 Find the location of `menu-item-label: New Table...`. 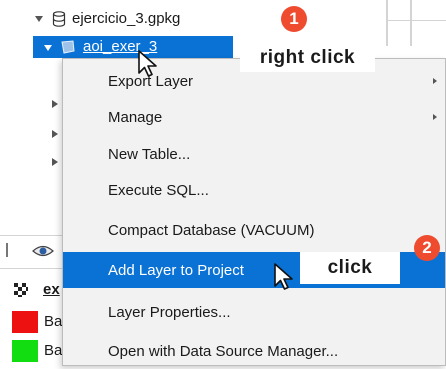

menu-item-label: New Table... is located at coordinates (149, 154).